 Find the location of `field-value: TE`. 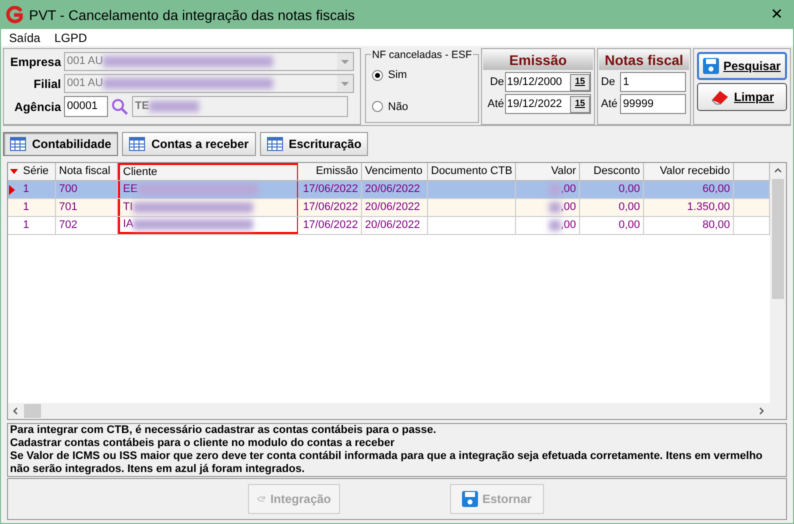

field-value: TE is located at coordinates (142, 106).